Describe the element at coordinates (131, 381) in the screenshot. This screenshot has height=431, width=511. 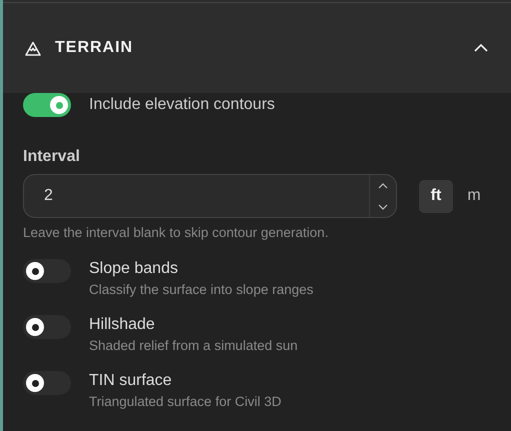
I see `toggle-label: TIN surface` at that location.